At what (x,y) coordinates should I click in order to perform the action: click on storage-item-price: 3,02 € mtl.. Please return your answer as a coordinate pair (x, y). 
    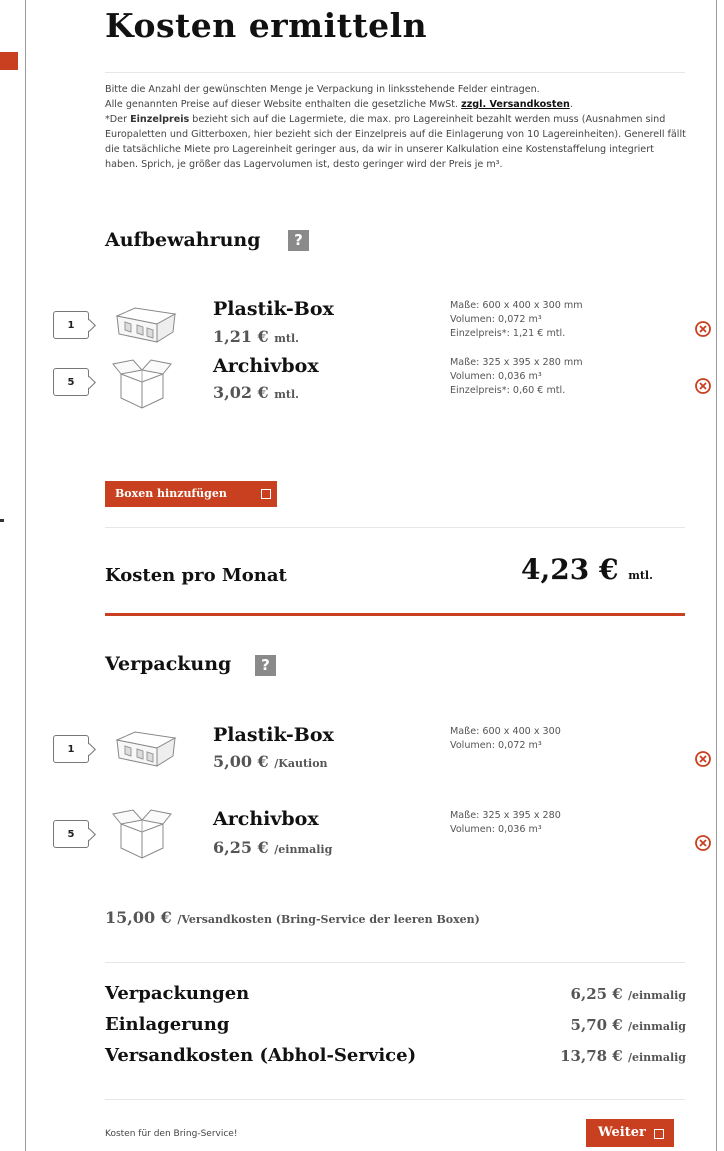
    Looking at the image, I should click on (256, 392).